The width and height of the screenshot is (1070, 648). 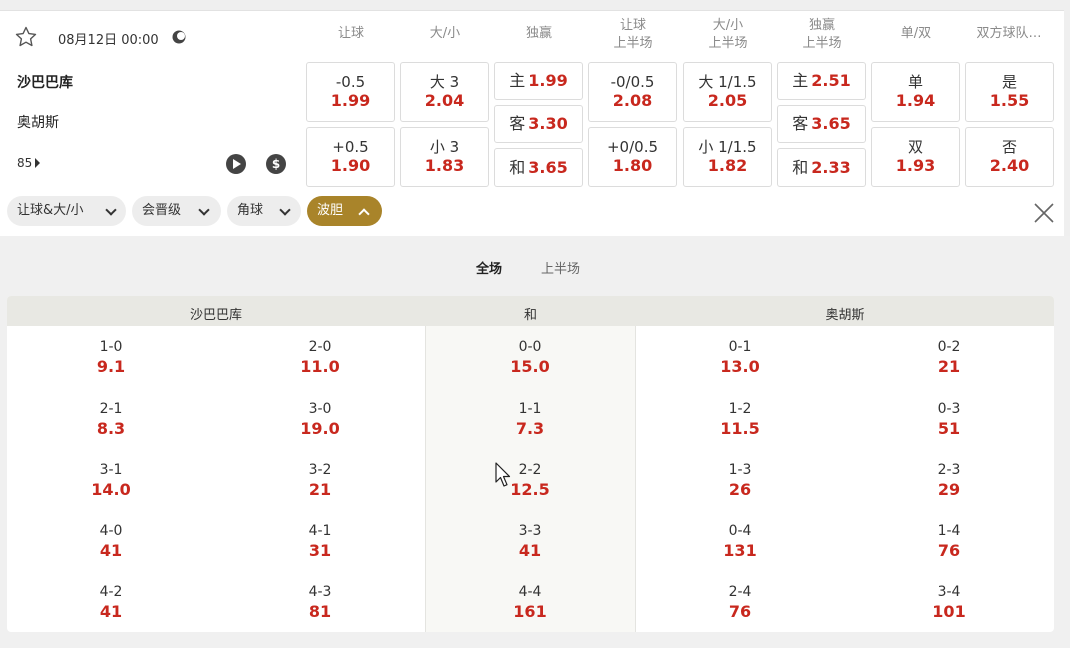 What do you see at coordinates (445, 33) in the screenshot?
I see `col-head-over-under: 大/小` at bounding box center [445, 33].